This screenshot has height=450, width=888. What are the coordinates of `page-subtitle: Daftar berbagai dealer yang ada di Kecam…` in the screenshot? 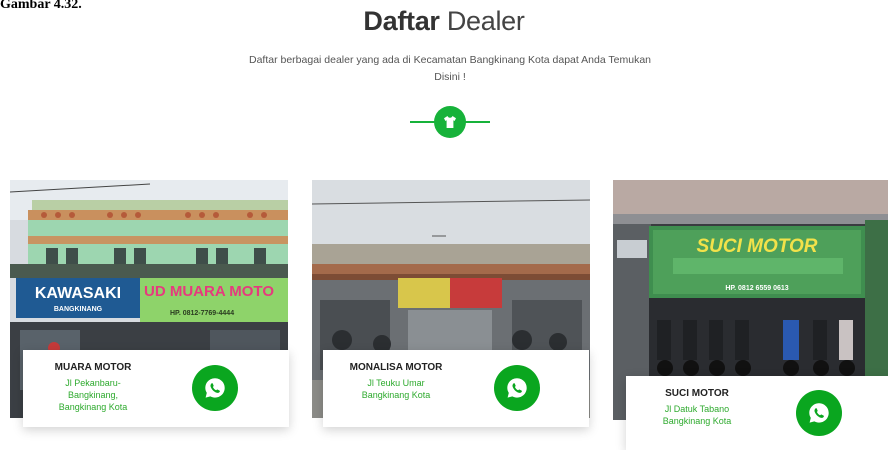 It's located at (449, 68).